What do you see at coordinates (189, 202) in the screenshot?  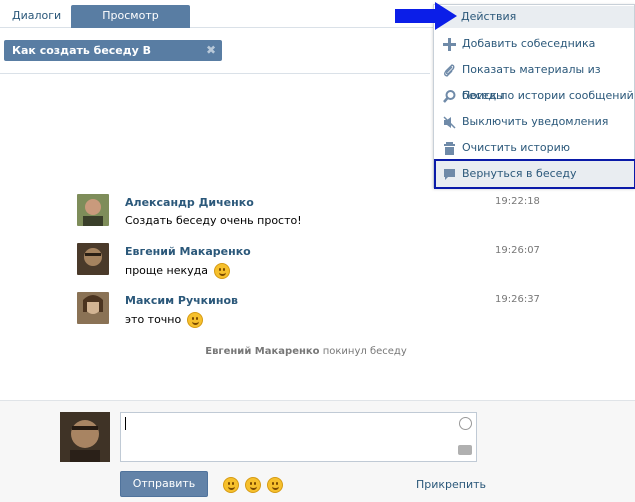 I see `message-author: Александр Диченко` at bounding box center [189, 202].